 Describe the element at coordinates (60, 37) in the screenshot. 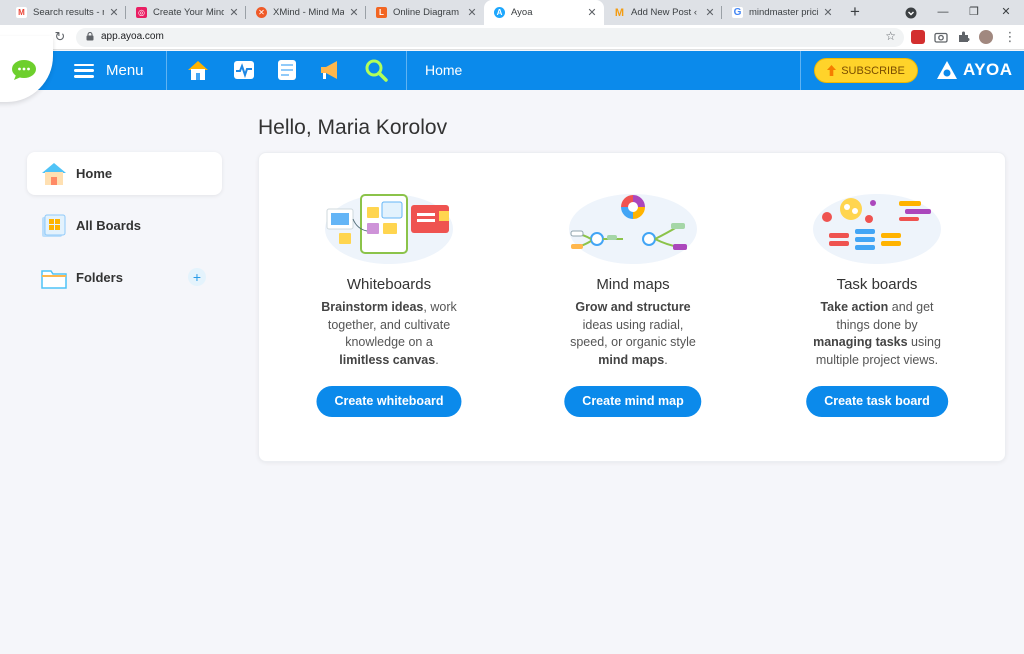

I see `reload-icon: ↻` at that location.